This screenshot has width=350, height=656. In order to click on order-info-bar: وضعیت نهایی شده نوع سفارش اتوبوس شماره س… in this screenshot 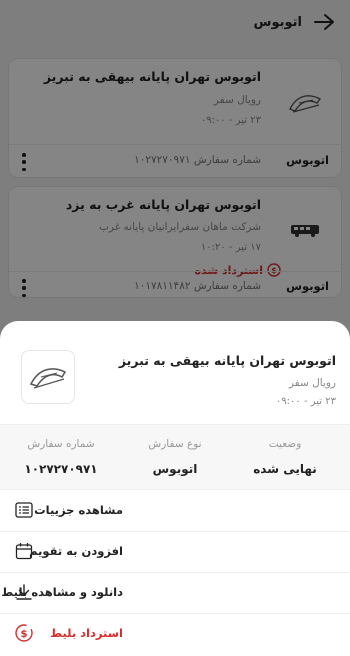, I will do `click(175, 457)`.